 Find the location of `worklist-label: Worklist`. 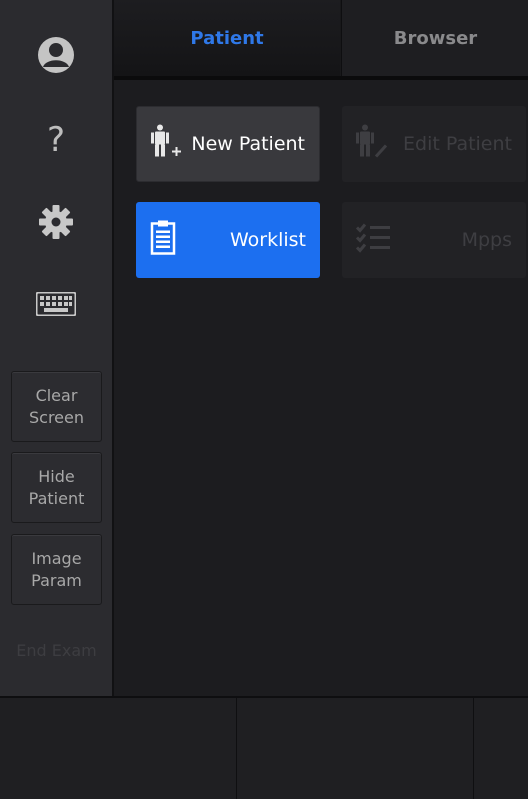

worklist-label: Worklist is located at coordinates (267, 240).